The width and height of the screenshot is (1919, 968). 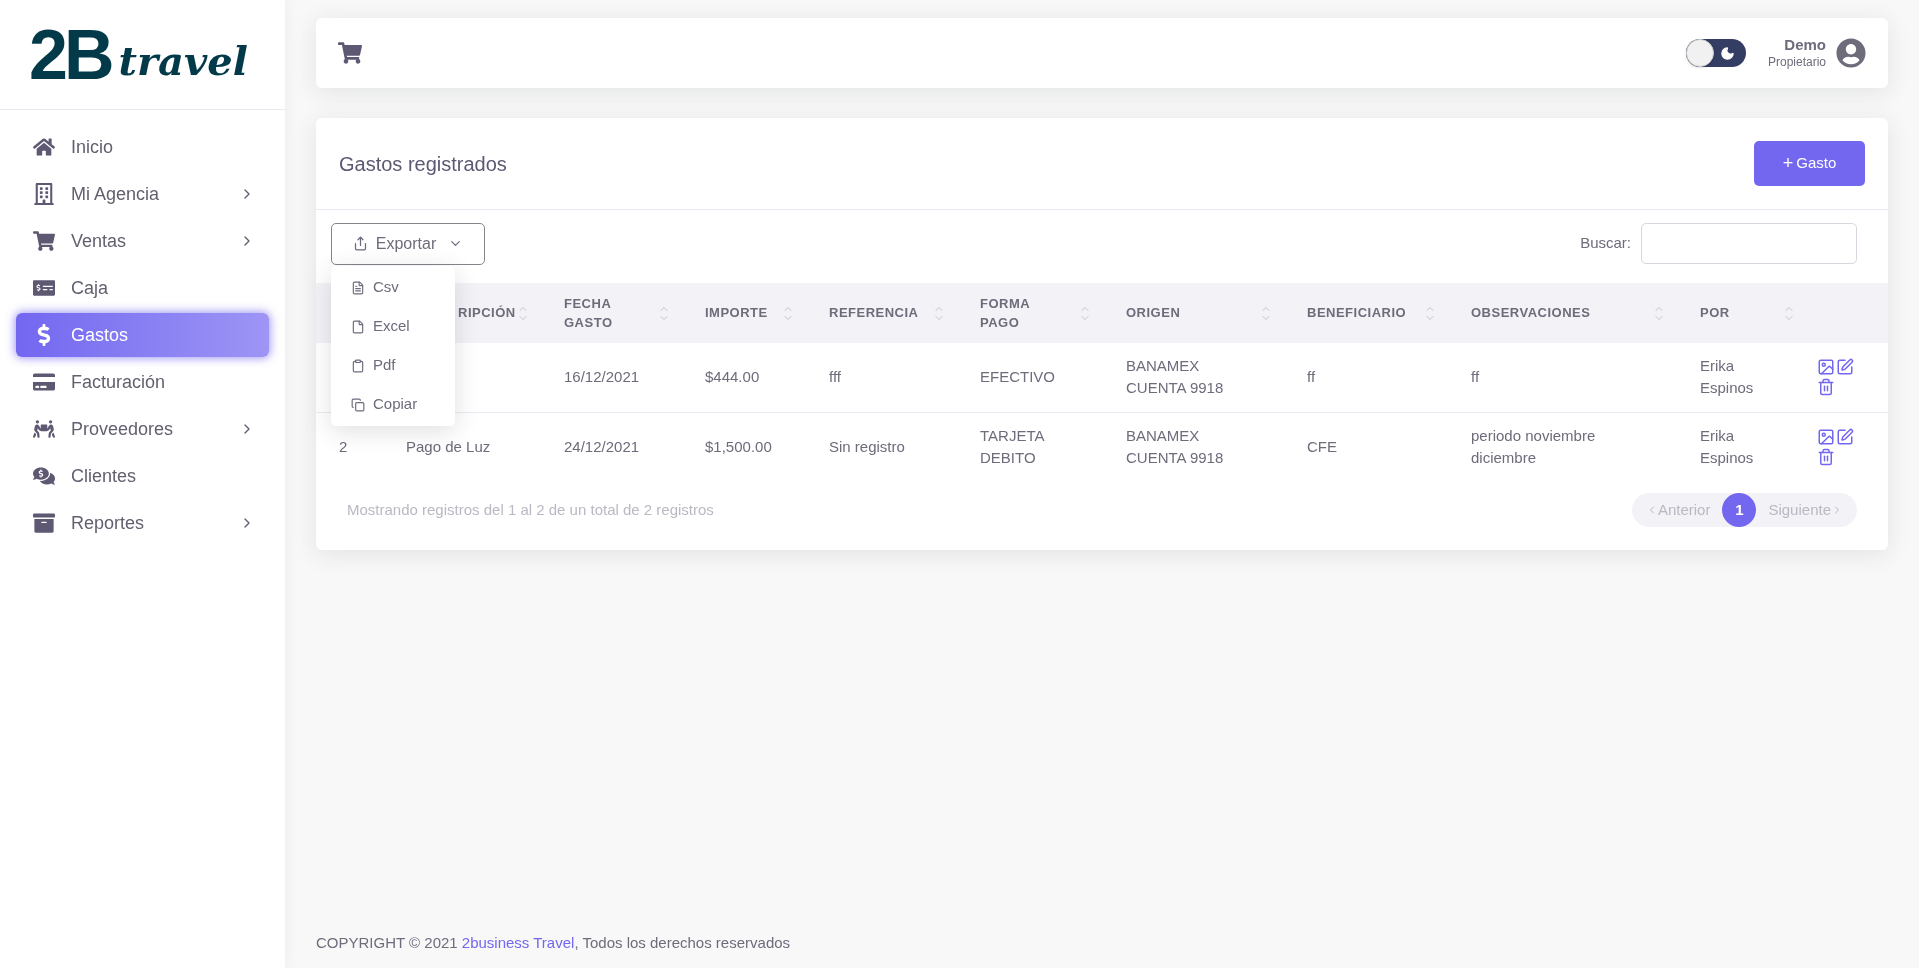 What do you see at coordinates (360, 243) in the screenshot?
I see `export-icon` at bounding box center [360, 243].